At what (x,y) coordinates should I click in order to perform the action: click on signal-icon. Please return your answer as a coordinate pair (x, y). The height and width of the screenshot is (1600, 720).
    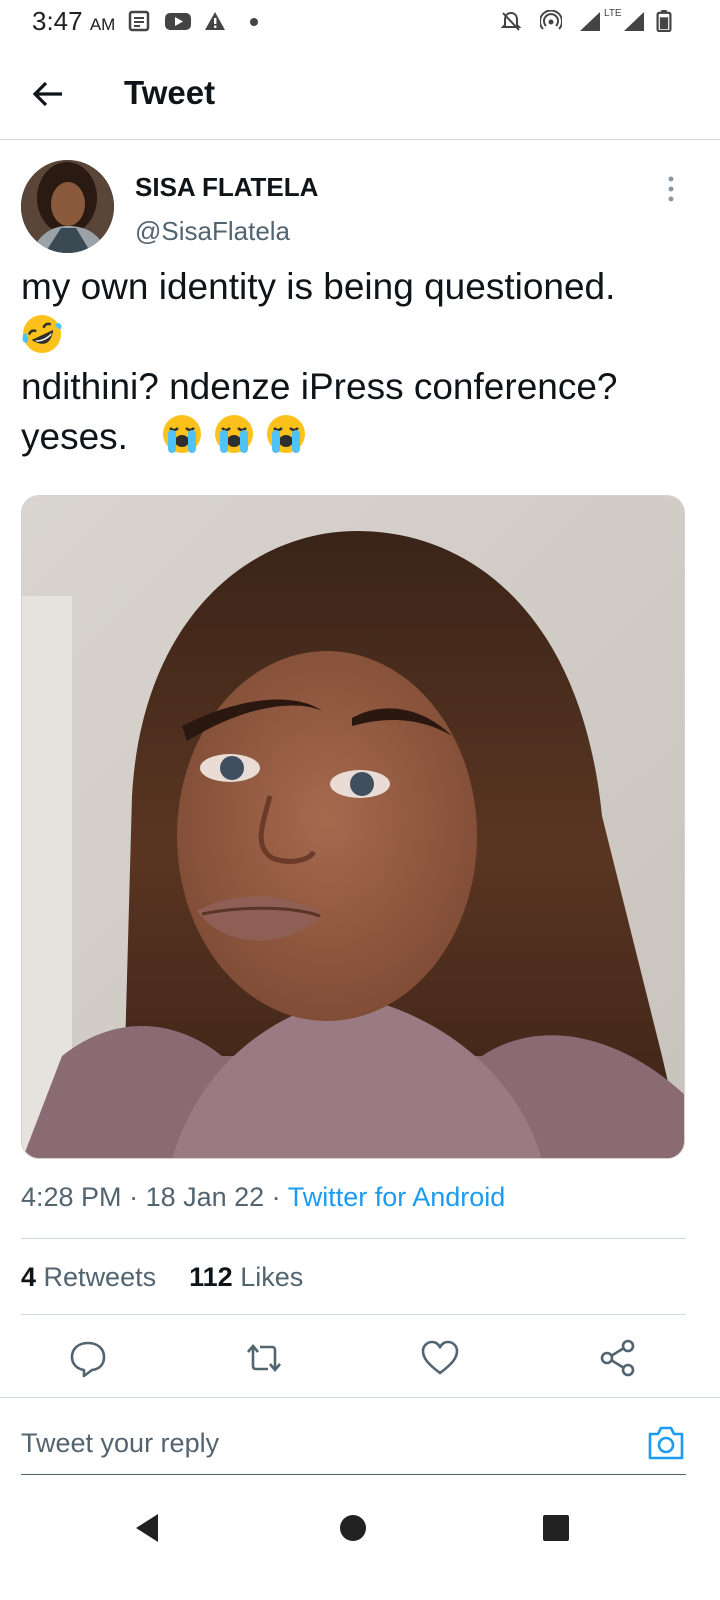
    Looking at the image, I should click on (590, 21).